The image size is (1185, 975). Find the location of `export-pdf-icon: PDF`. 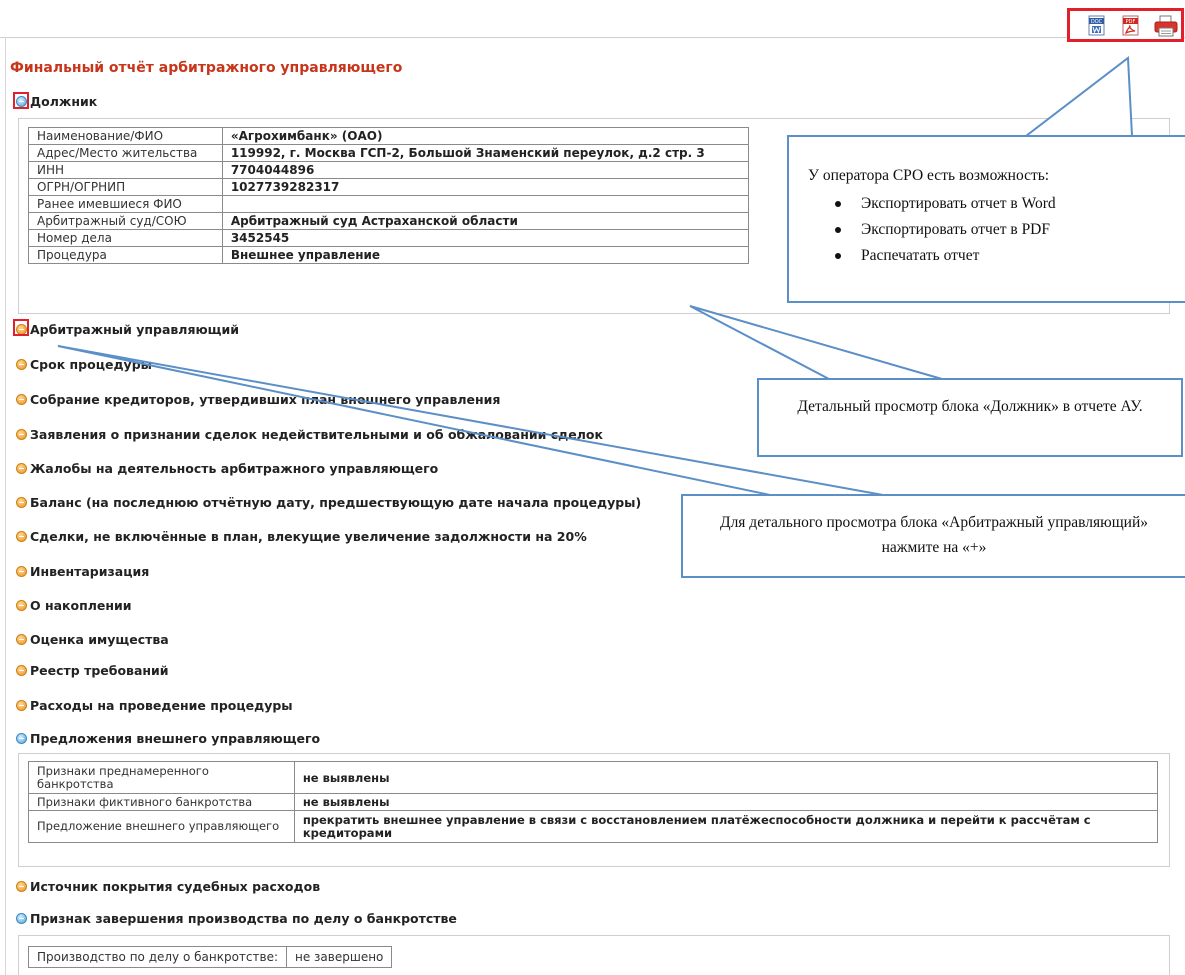

export-pdf-icon: PDF is located at coordinates (1131, 26).